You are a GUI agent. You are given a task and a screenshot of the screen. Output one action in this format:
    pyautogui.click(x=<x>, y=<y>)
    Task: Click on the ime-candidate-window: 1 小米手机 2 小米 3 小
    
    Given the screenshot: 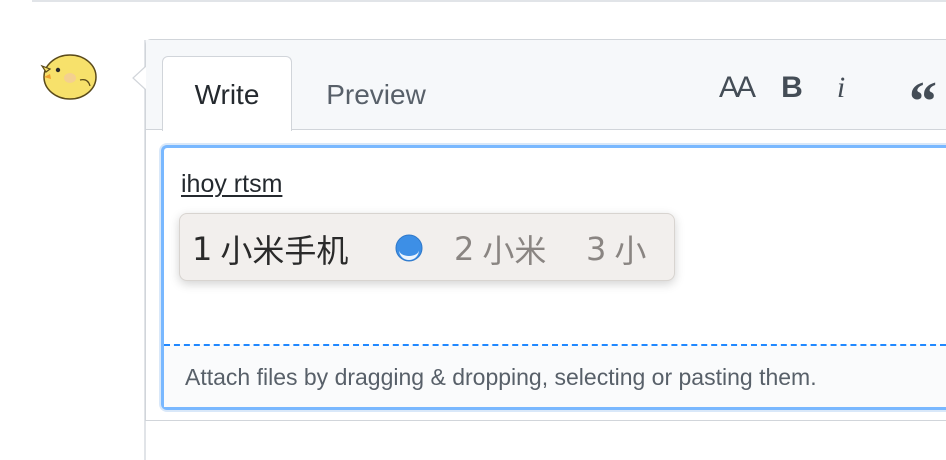 What is the action you would take?
    pyautogui.click(x=427, y=247)
    